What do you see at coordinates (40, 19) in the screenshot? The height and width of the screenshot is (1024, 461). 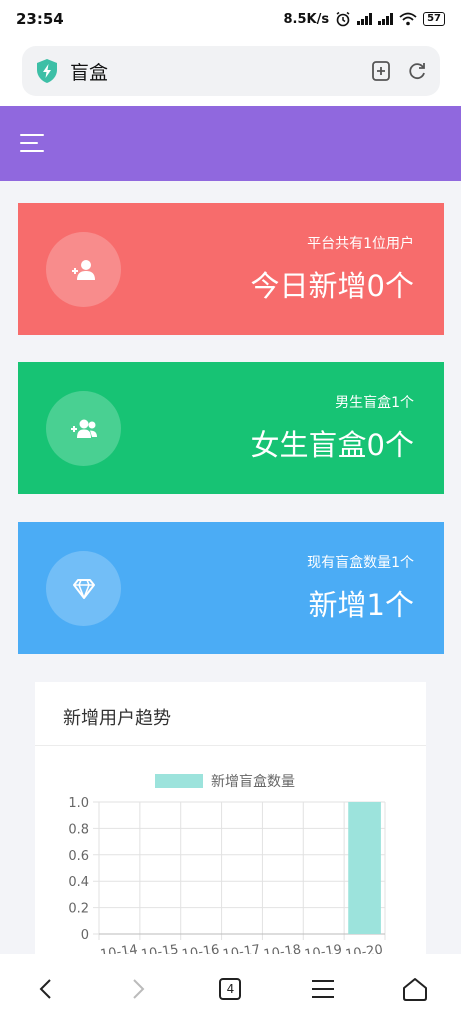 I see `status-time: 23:54` at bounding box center [40, 19].